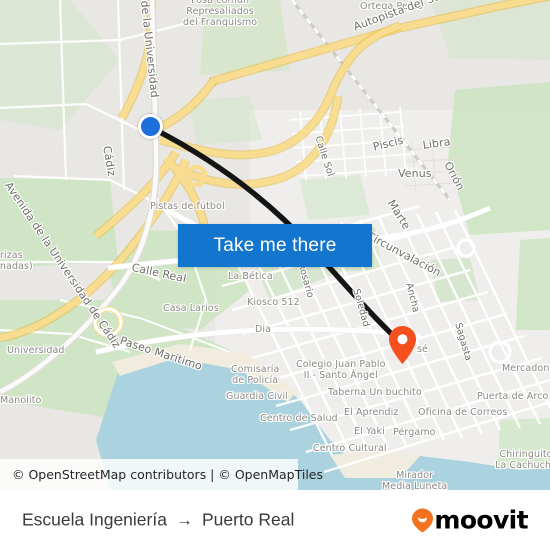 The height and width of the screenshot is (550, 550). What do you see at coordinates (481, 520) in the screenshot?
I see `moovit-wordmark: moovit` at bounding box center [481, 520].